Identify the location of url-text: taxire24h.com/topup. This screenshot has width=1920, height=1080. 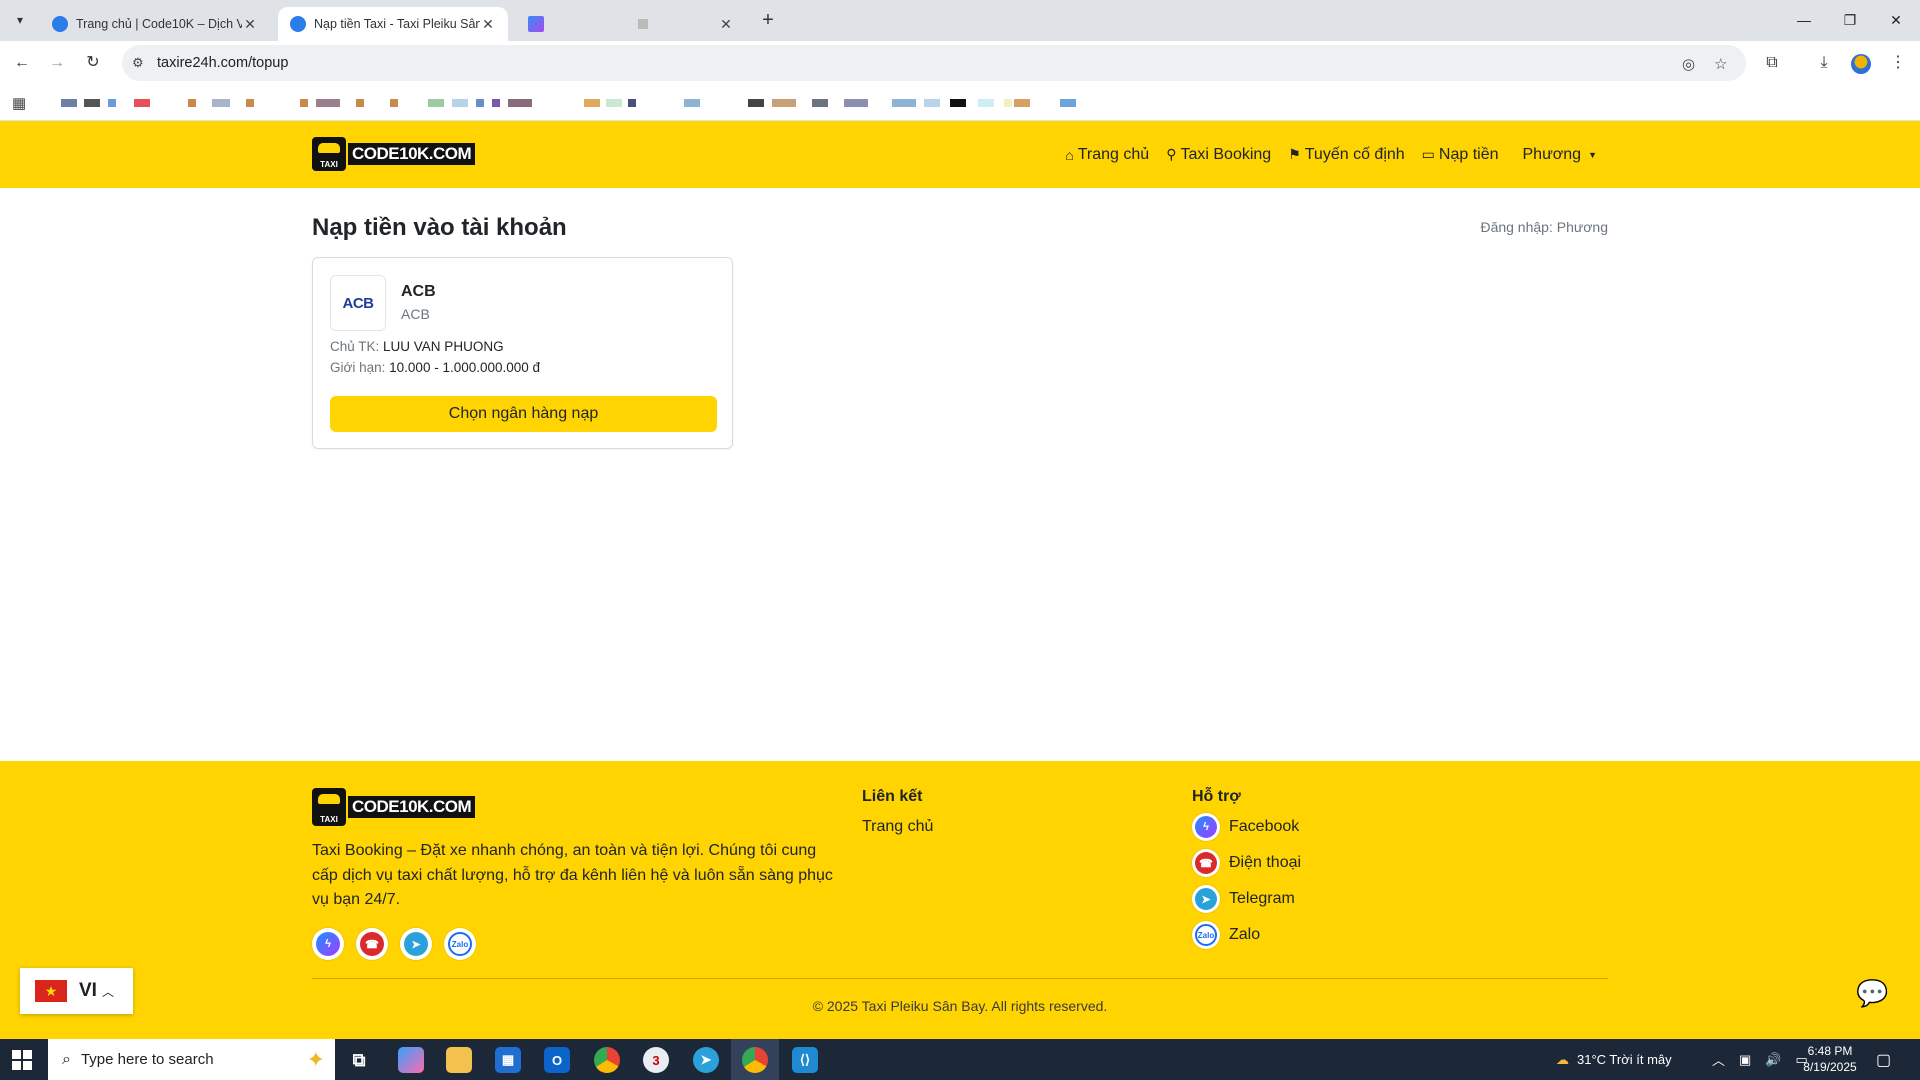
(222, 63).